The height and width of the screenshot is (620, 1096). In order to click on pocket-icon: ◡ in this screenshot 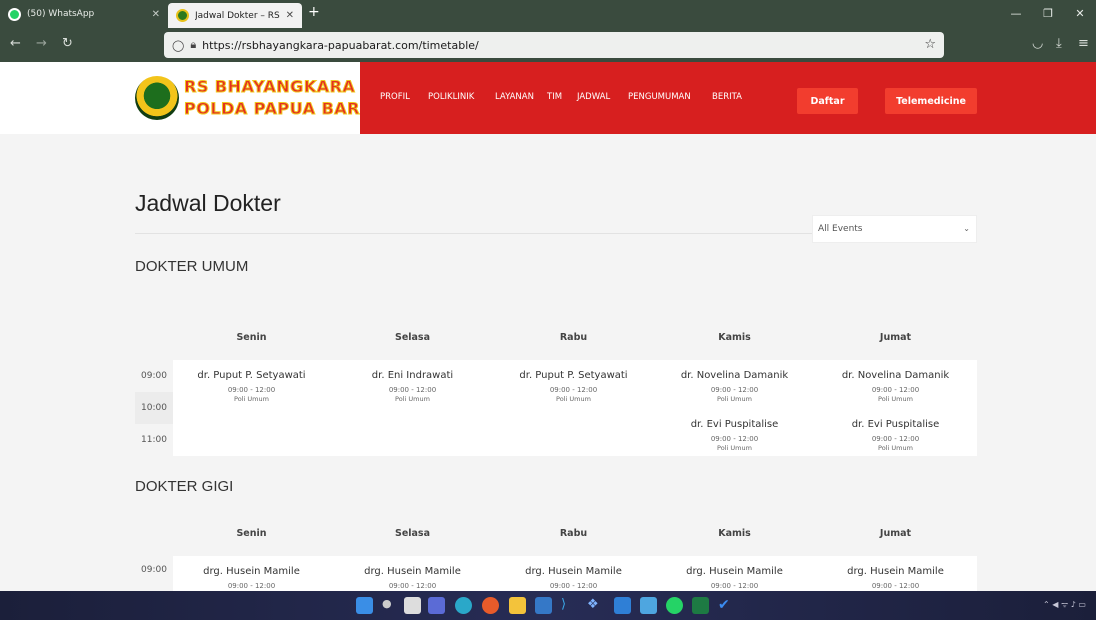, I will do `click(1037, 43)`.